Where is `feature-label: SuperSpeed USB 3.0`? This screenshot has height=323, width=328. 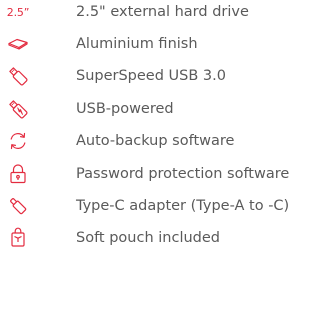 feature-label: SuperSpeed USB 3.0 is located at coordinates (151, 75).